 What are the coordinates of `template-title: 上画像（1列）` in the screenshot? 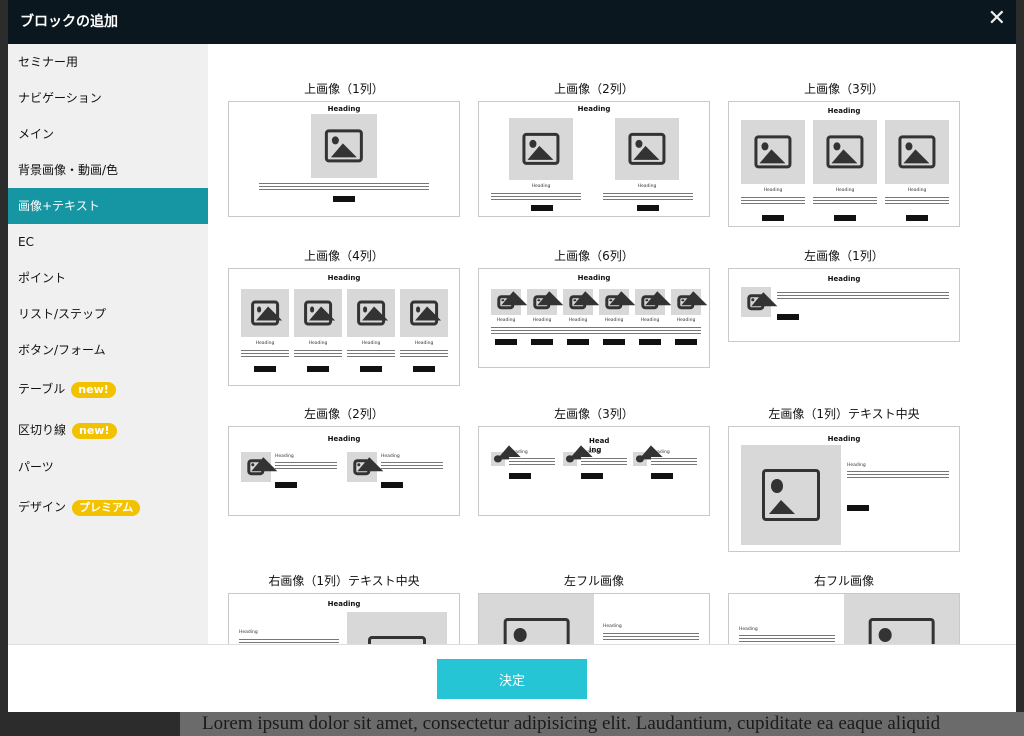 It's located at (344, 89).